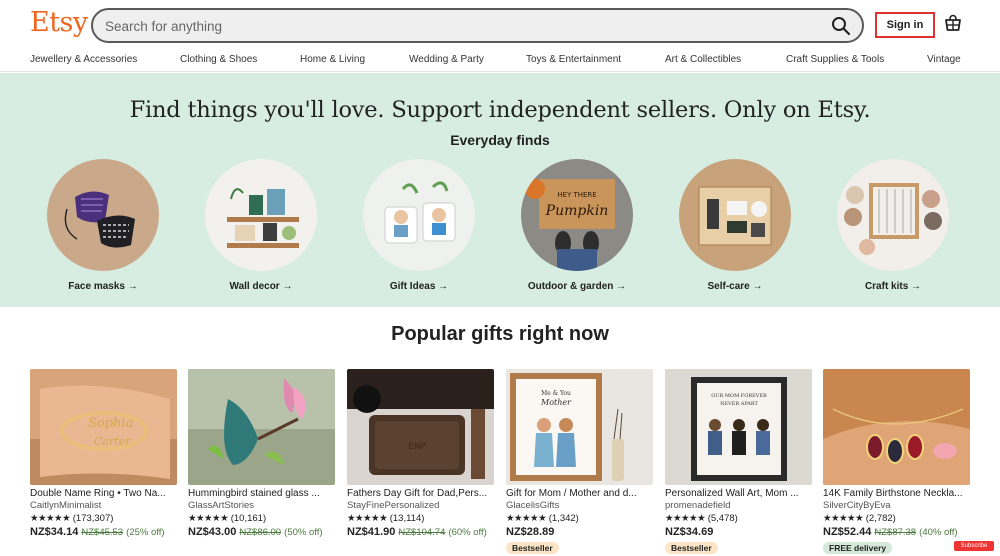 This screenshot has height=556, width=1000. Describe the element at coordinates (835, 59) in the screenshot. I see `category-craft: Craft Supplies & Tools` at that location.